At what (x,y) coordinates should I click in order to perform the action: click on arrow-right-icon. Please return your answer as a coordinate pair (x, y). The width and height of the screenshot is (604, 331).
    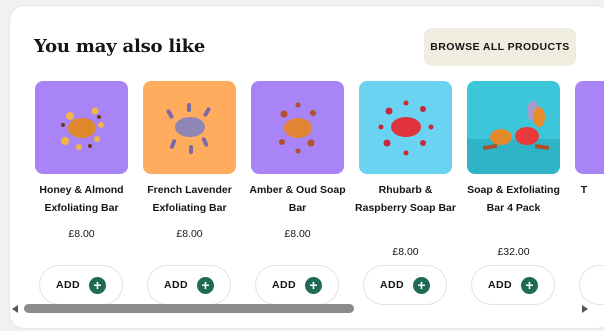
    Looking at the image, I should click on (585, 309).